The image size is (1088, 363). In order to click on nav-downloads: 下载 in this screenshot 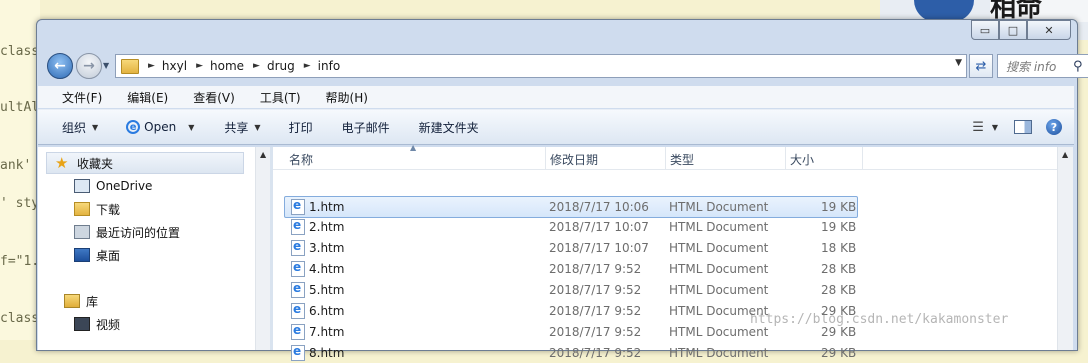, I will do `click(97, 209)`.